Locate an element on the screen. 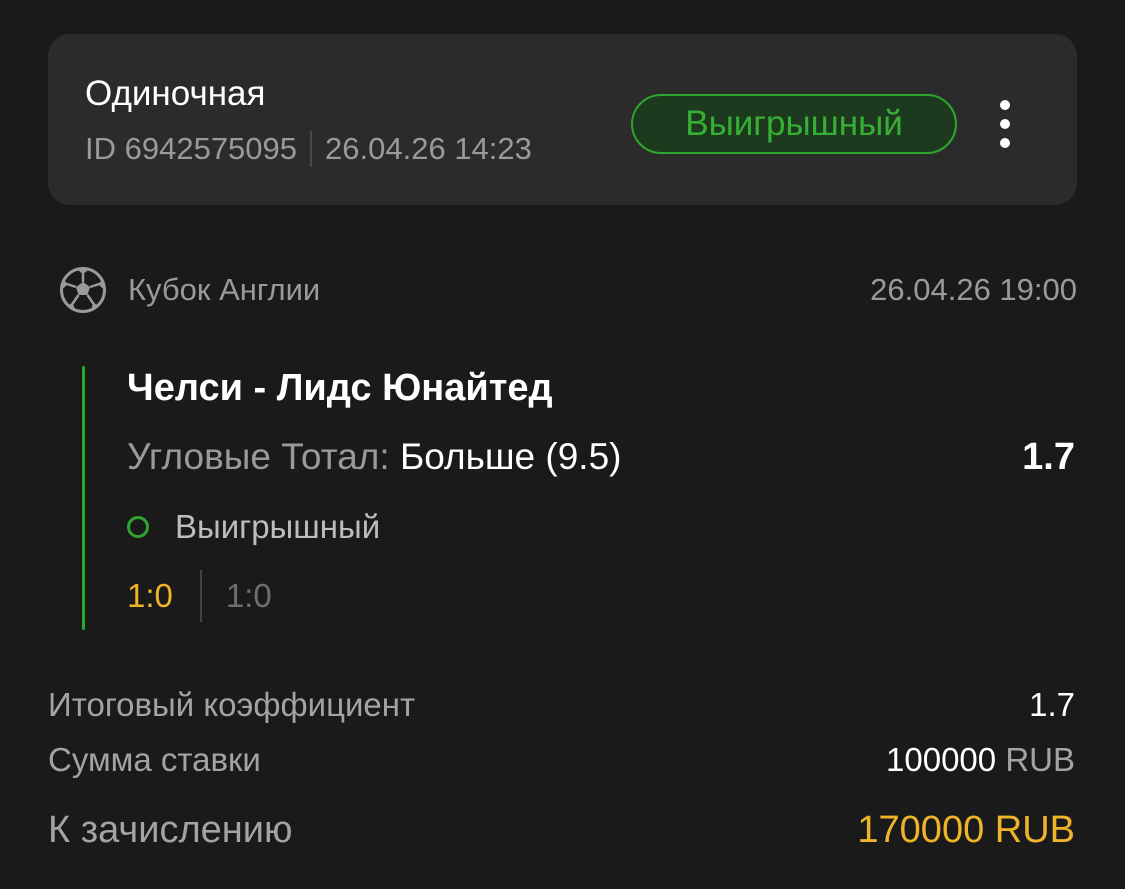 Image resolution: width=1125 pixels, height=889 pixels. total-odds-row: Итоговый коэффициент 1.7 is located at coordinates (561, 705).